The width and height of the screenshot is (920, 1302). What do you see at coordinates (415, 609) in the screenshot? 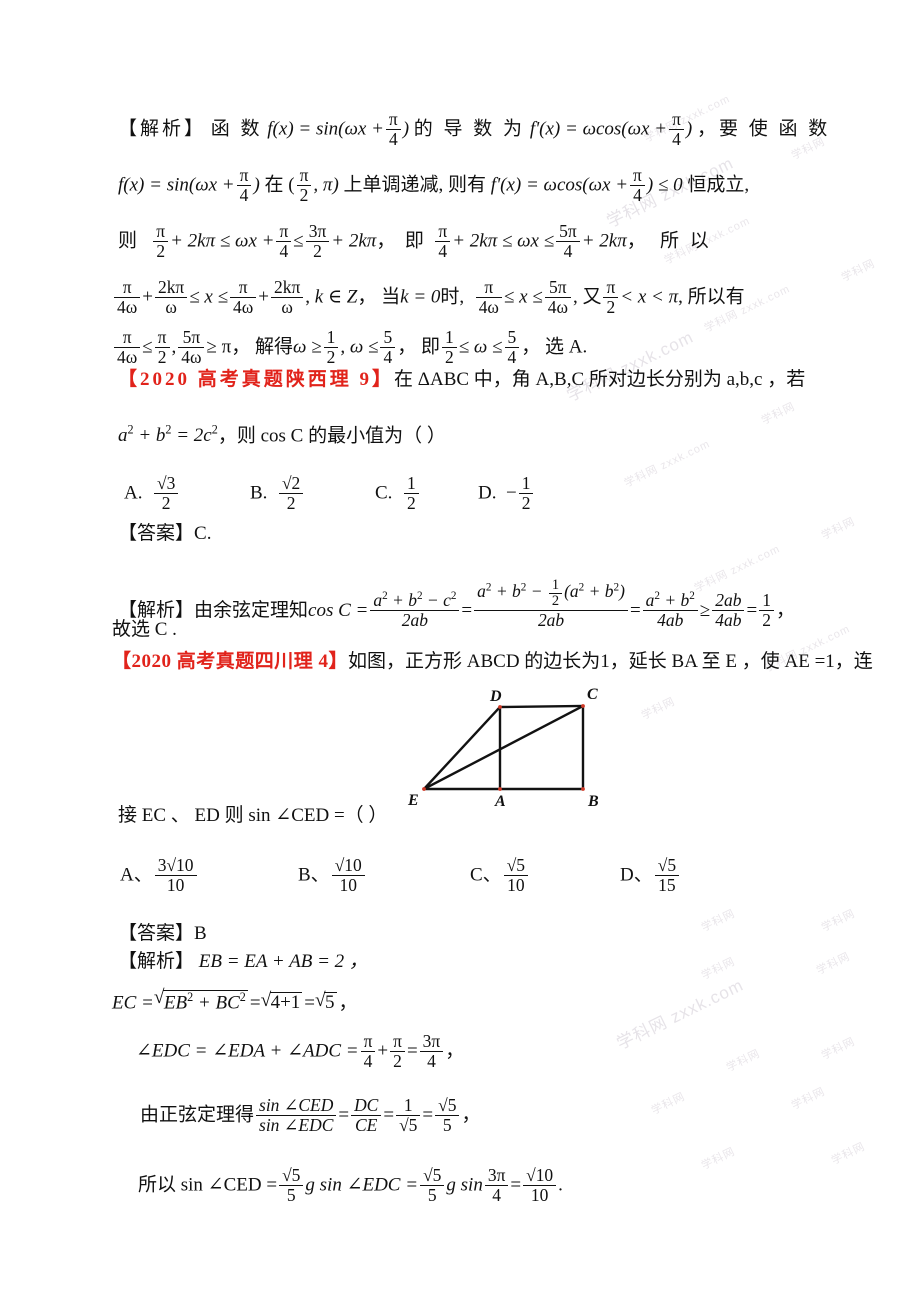
I see `fraction: a2 + b2 − c2 2ab` at bounding box center [415, 609].